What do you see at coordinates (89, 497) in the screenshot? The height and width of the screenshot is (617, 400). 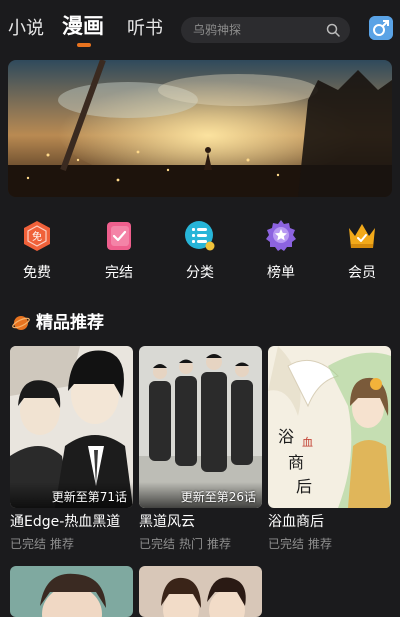 I see `update-badge: 更新至第71话` at bounding box center [89, 497].